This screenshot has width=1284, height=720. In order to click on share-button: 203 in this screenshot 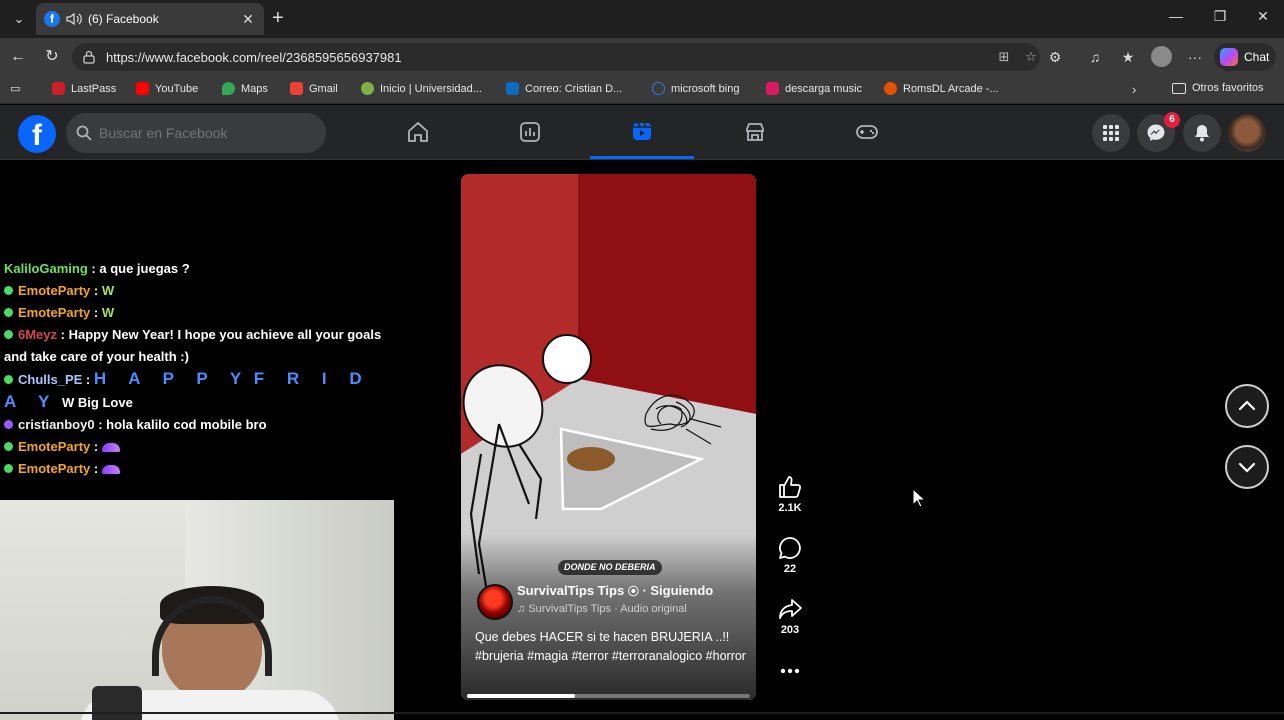, I will do `click(790, 616)`.